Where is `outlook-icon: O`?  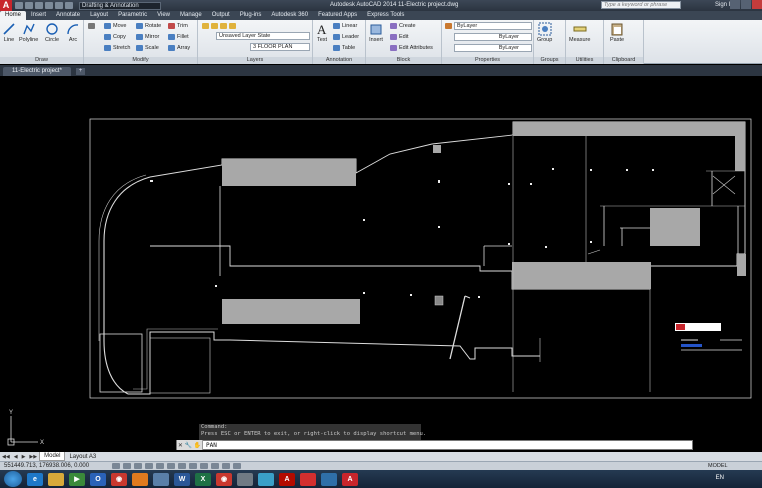 outlook-icon: O is located at coordinates (98, 479).